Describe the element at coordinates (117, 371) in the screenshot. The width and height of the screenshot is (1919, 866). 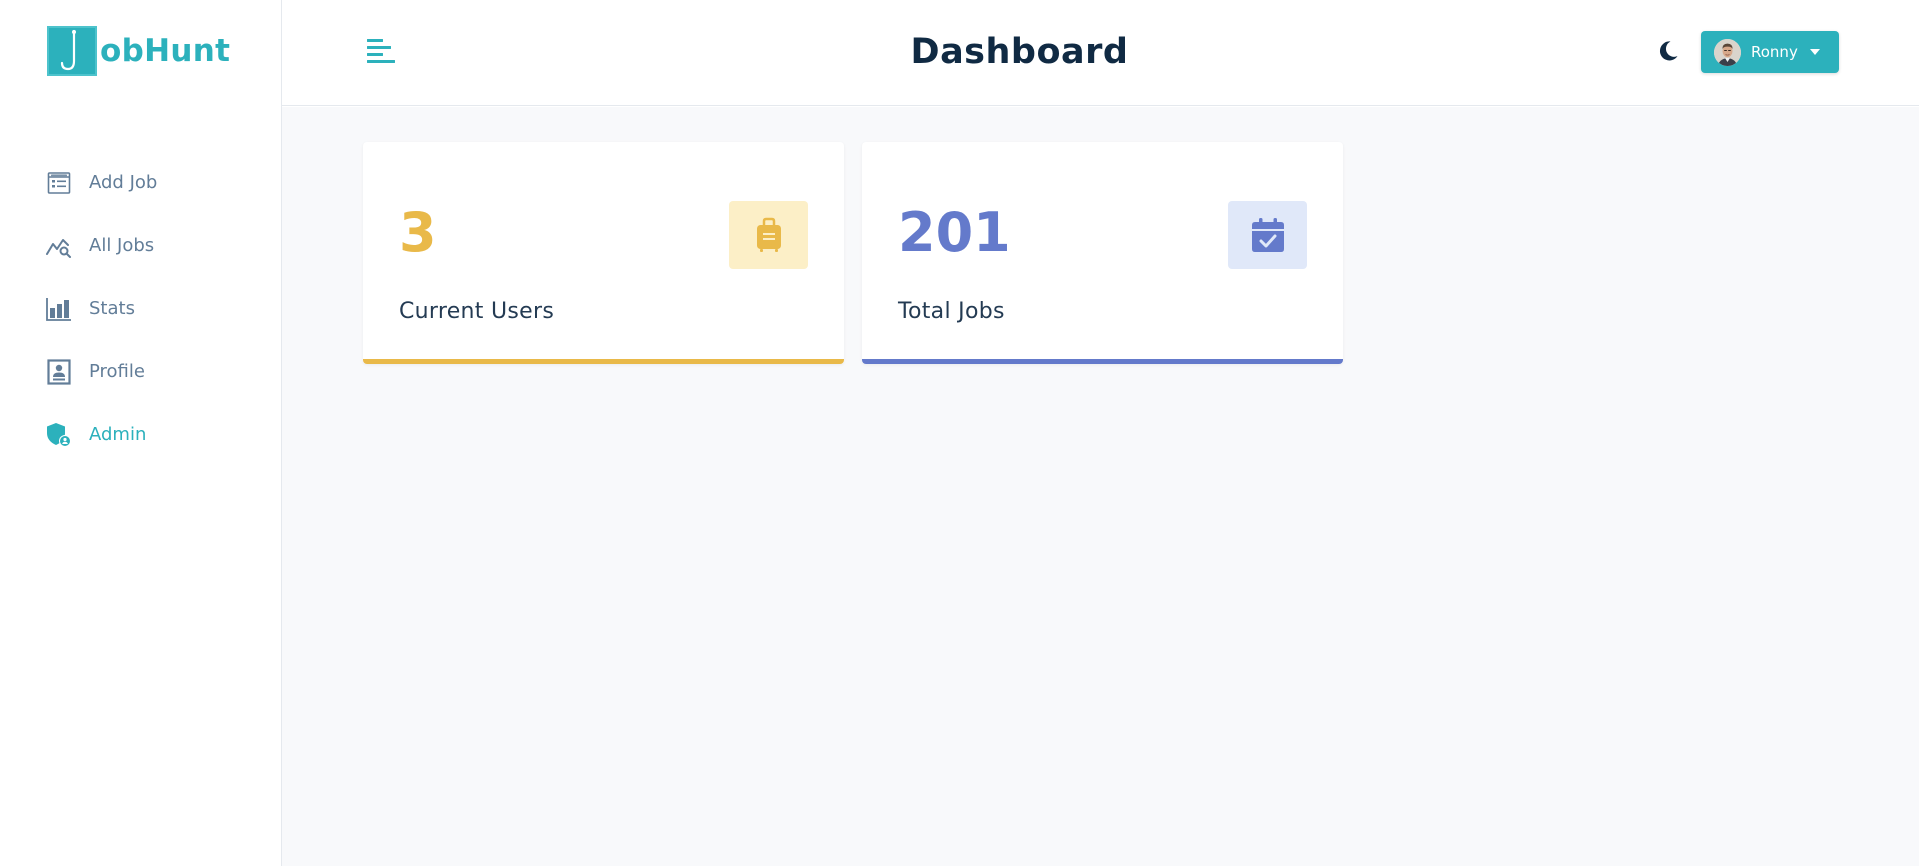
I see `sidebar-item-label: Profile` at that location.